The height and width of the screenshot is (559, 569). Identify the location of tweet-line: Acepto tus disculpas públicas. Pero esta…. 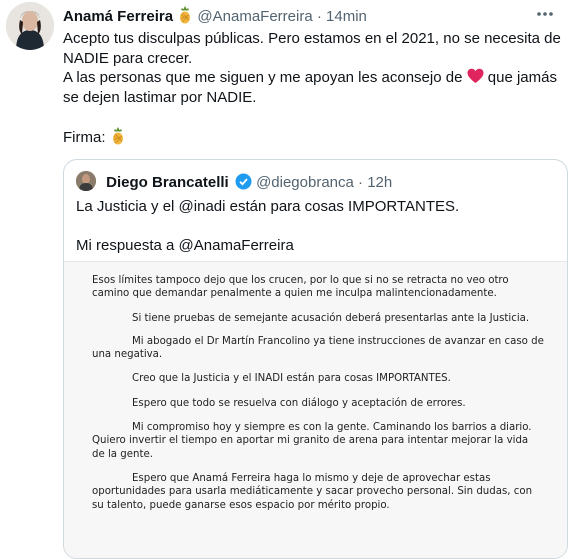
(312, 48).